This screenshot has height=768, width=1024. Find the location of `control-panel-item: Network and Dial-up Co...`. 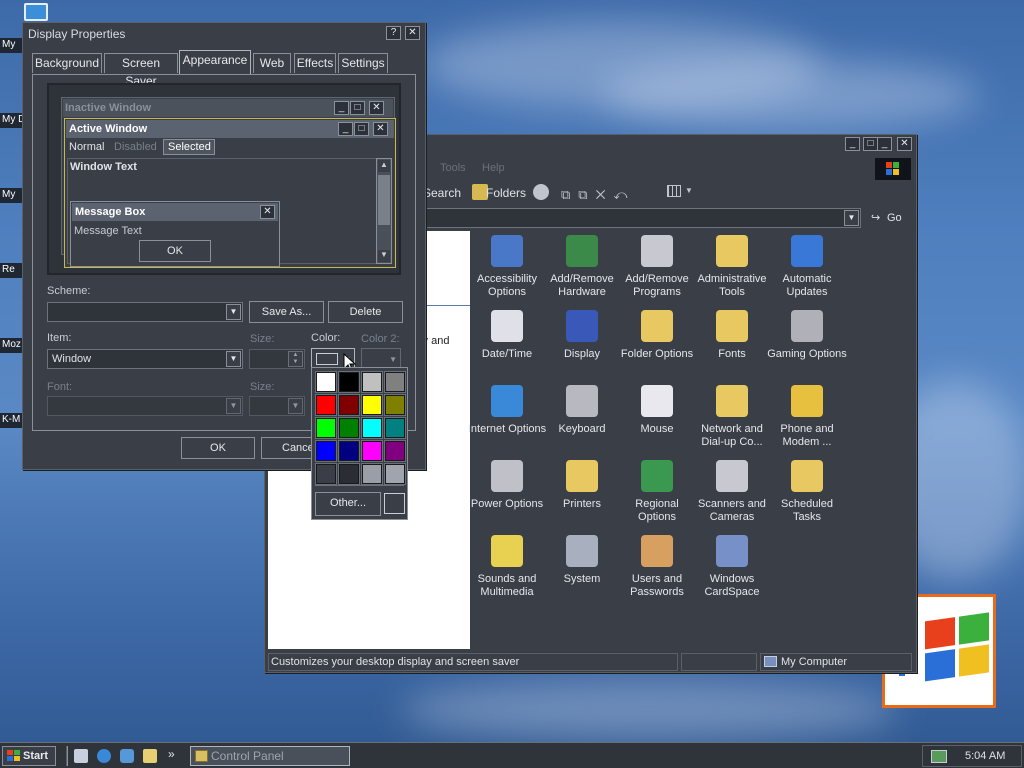

control-panel-item: Network and Dial-up Co... is located at coordinates (732, 417).